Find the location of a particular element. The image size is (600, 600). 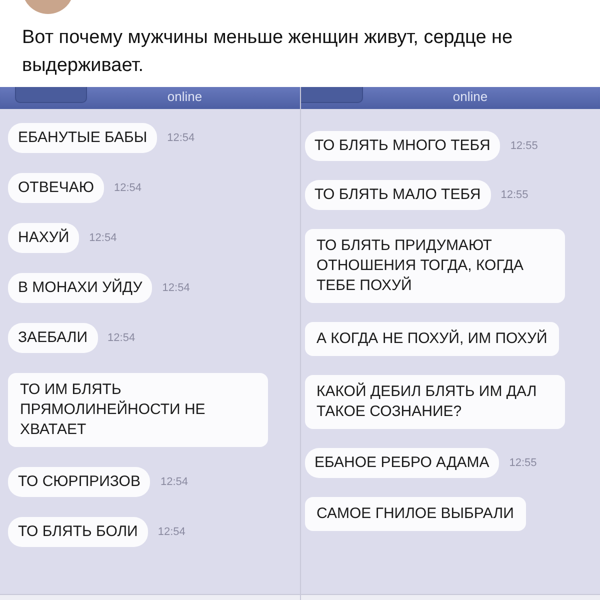

message-bubble: ТО ИМ БЛЯТЬ ПРЯМОЛИНЕЙНОСТИ НЕ ХВАТАЕТ is located at coordinates (138, 410).